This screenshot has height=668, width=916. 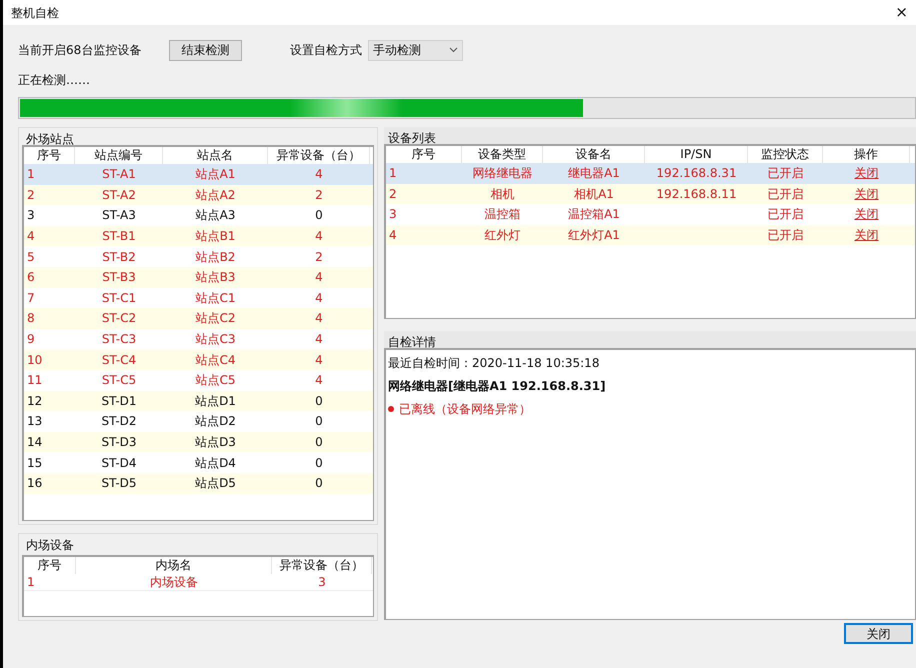 What do you see at coordinates (503, 173) in the screenshot?
I see `table-cell-text: 网络继电器` at bounding box center [503, 173].